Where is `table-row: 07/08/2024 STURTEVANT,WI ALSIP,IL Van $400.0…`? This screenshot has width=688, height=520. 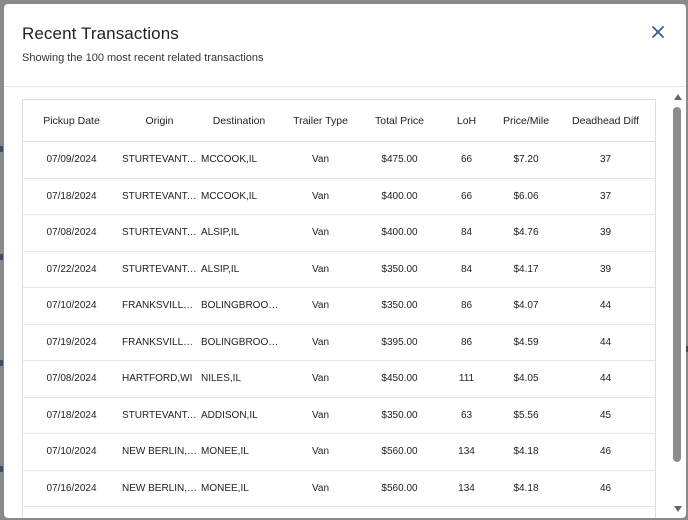 table-row: 07/08/2024 STURTEVANT,WI ALSIP,IL Van $400.0… is located at coordinates (339, 233).